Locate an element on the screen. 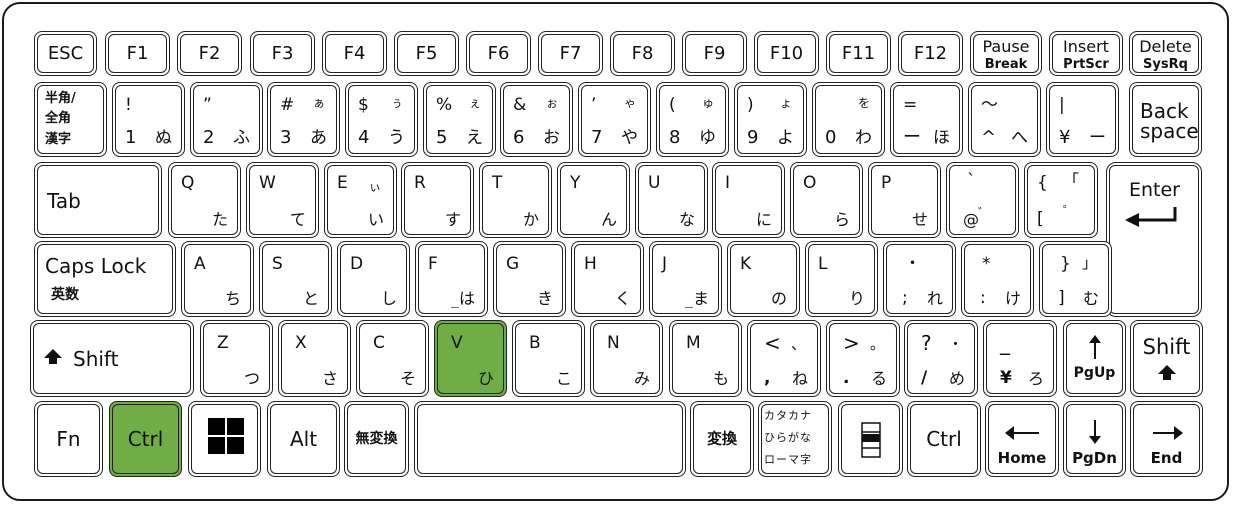  key-label-1: Back is located at coordinates (1164, 111).